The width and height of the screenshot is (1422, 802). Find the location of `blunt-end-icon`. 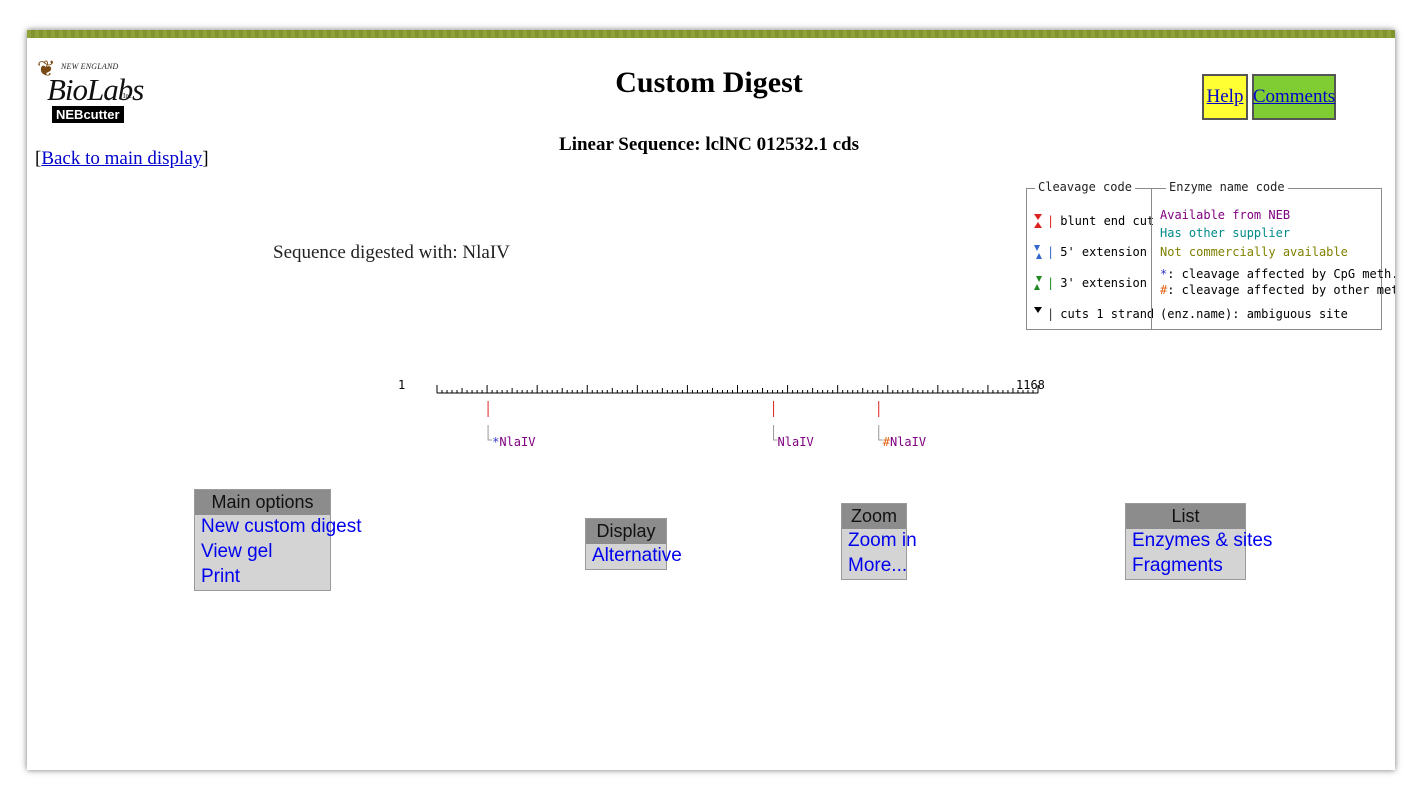

blunt-end-icon is located at coordinates (1038, 221).